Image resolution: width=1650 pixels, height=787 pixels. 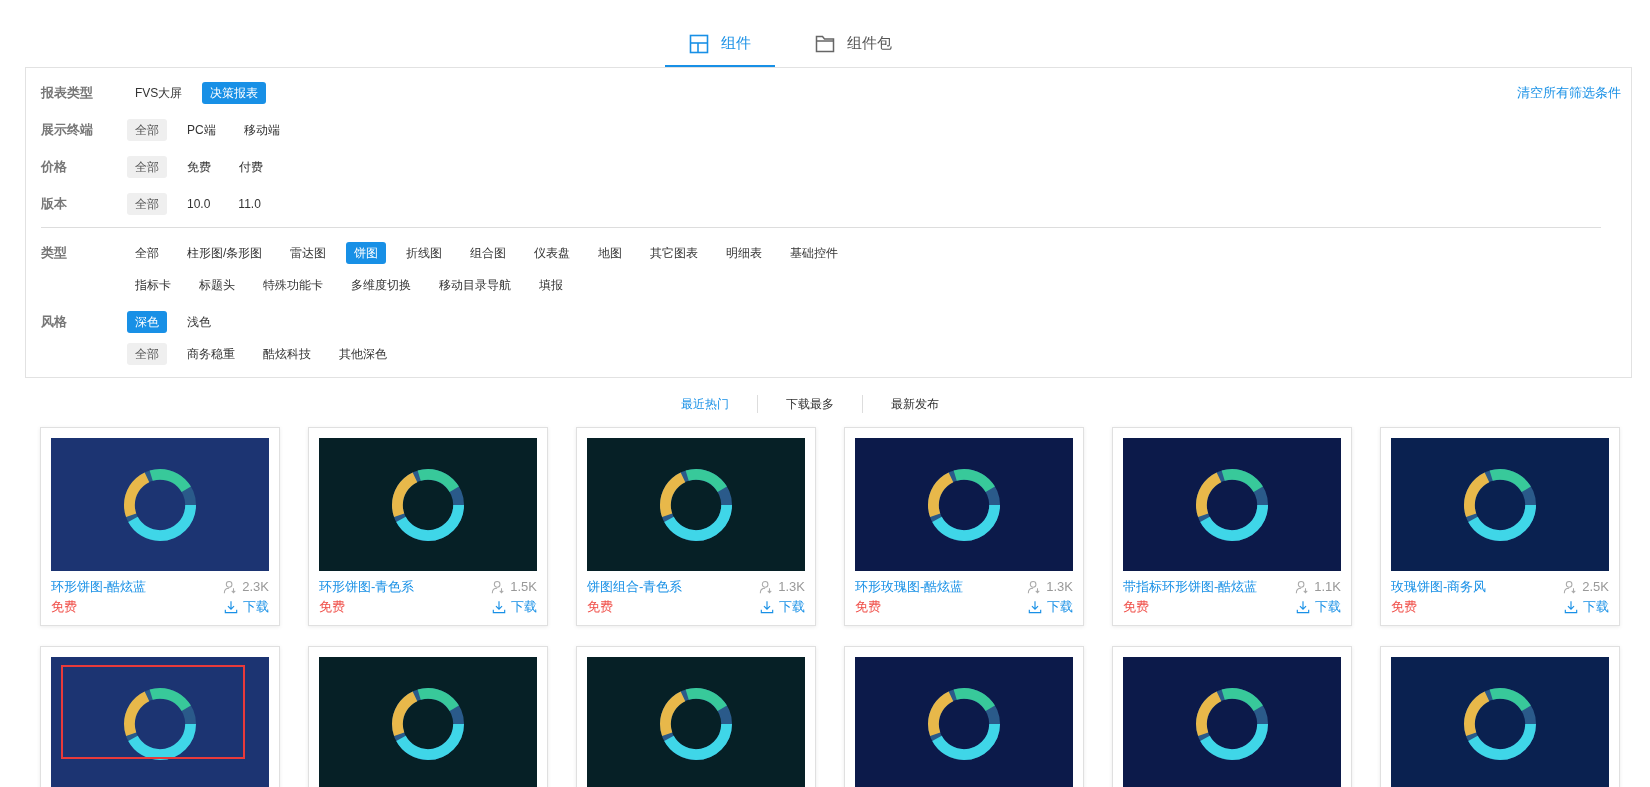 What do you see at coordinates (211, 354) in the screenshot?
I see `filter-option: 商务稳重` at bounding box center [211, 354].